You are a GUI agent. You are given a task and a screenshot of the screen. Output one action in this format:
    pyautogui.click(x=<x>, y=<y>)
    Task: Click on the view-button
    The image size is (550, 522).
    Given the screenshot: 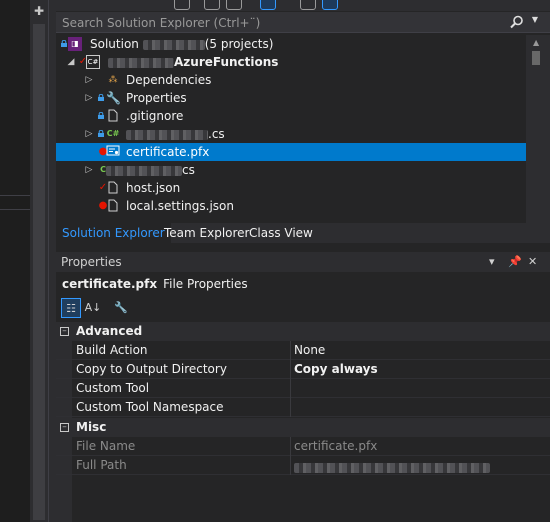 What is the action you would take?
    pyautogui.click(x=330, y=5)
    